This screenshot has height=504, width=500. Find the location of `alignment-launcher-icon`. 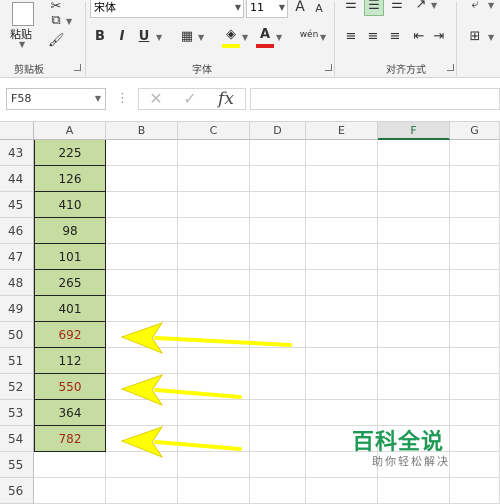

alignment-launcher-icon is located at coordinates (450, 67).